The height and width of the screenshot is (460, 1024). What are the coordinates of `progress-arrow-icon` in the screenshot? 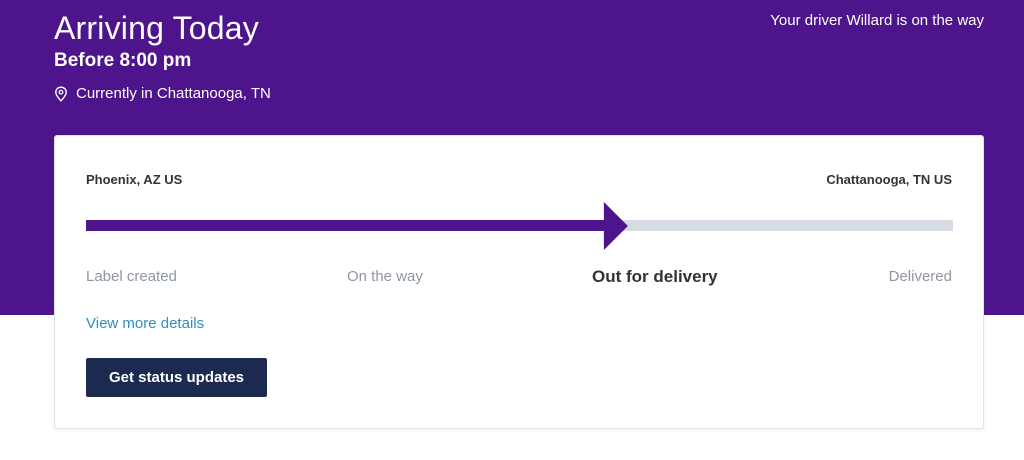 It's located at (615, 226).